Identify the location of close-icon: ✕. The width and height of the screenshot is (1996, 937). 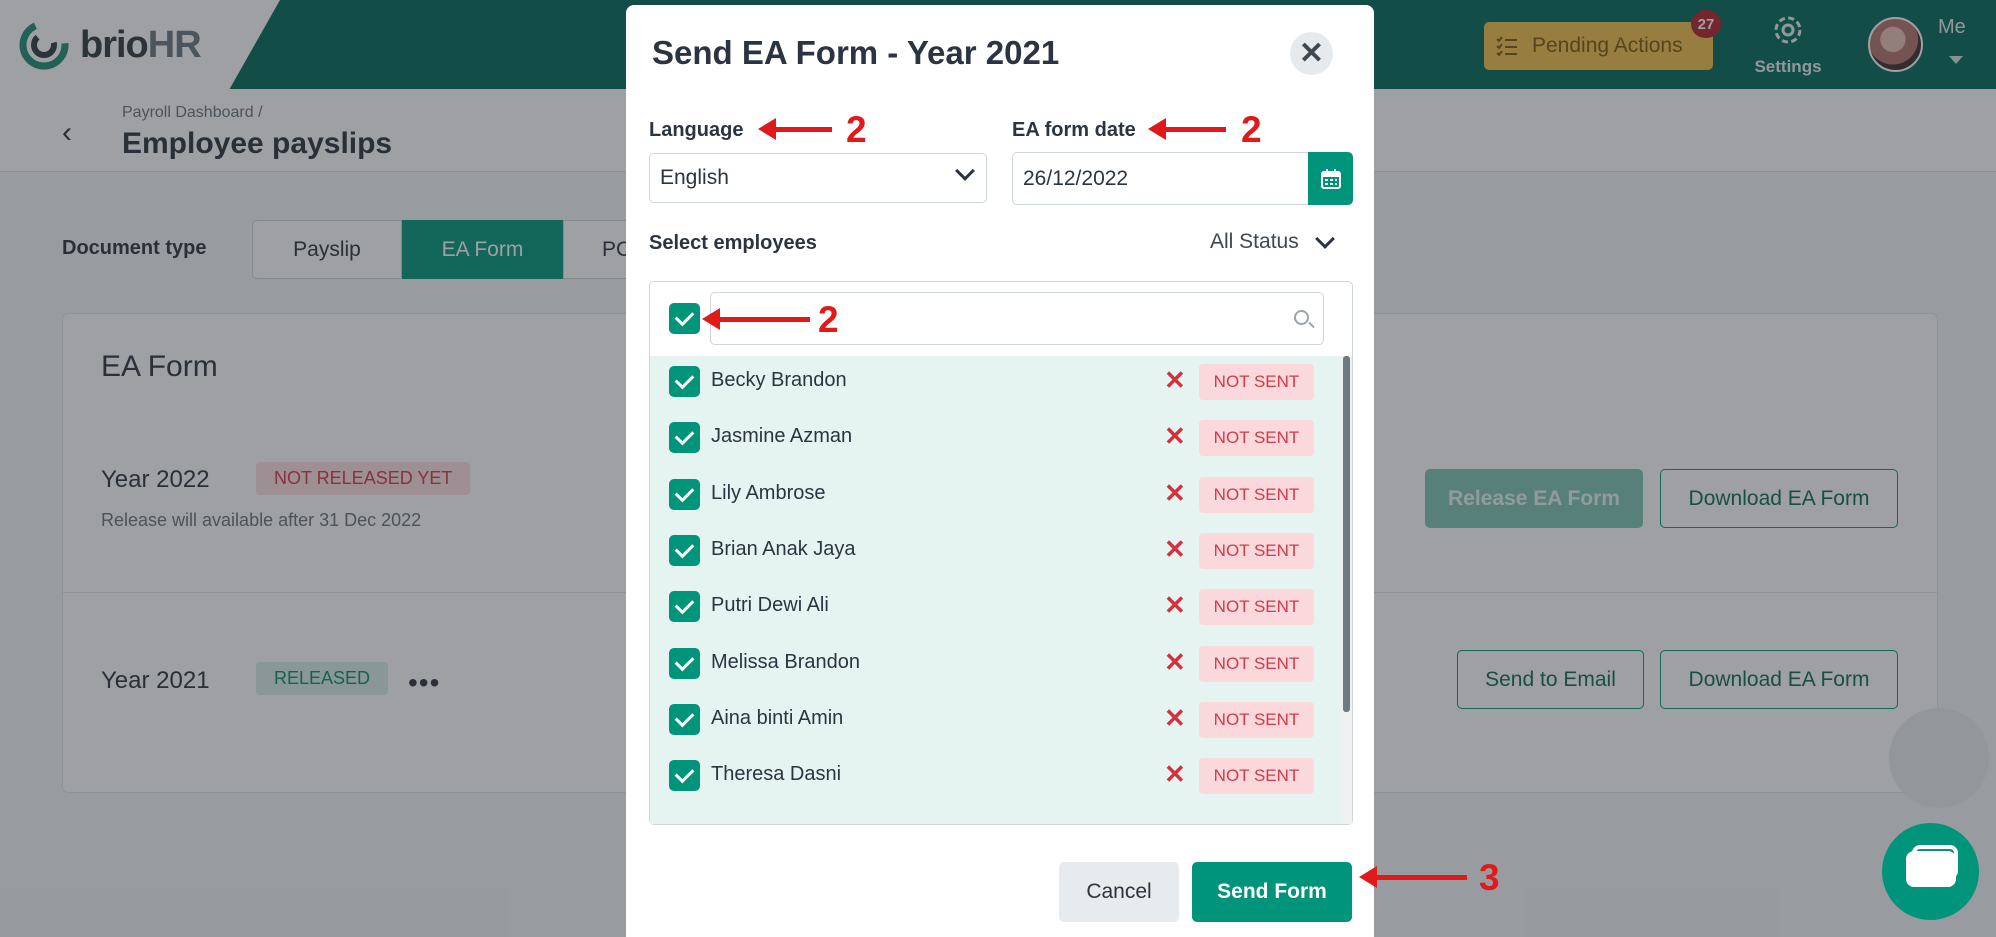
(1311, 53).